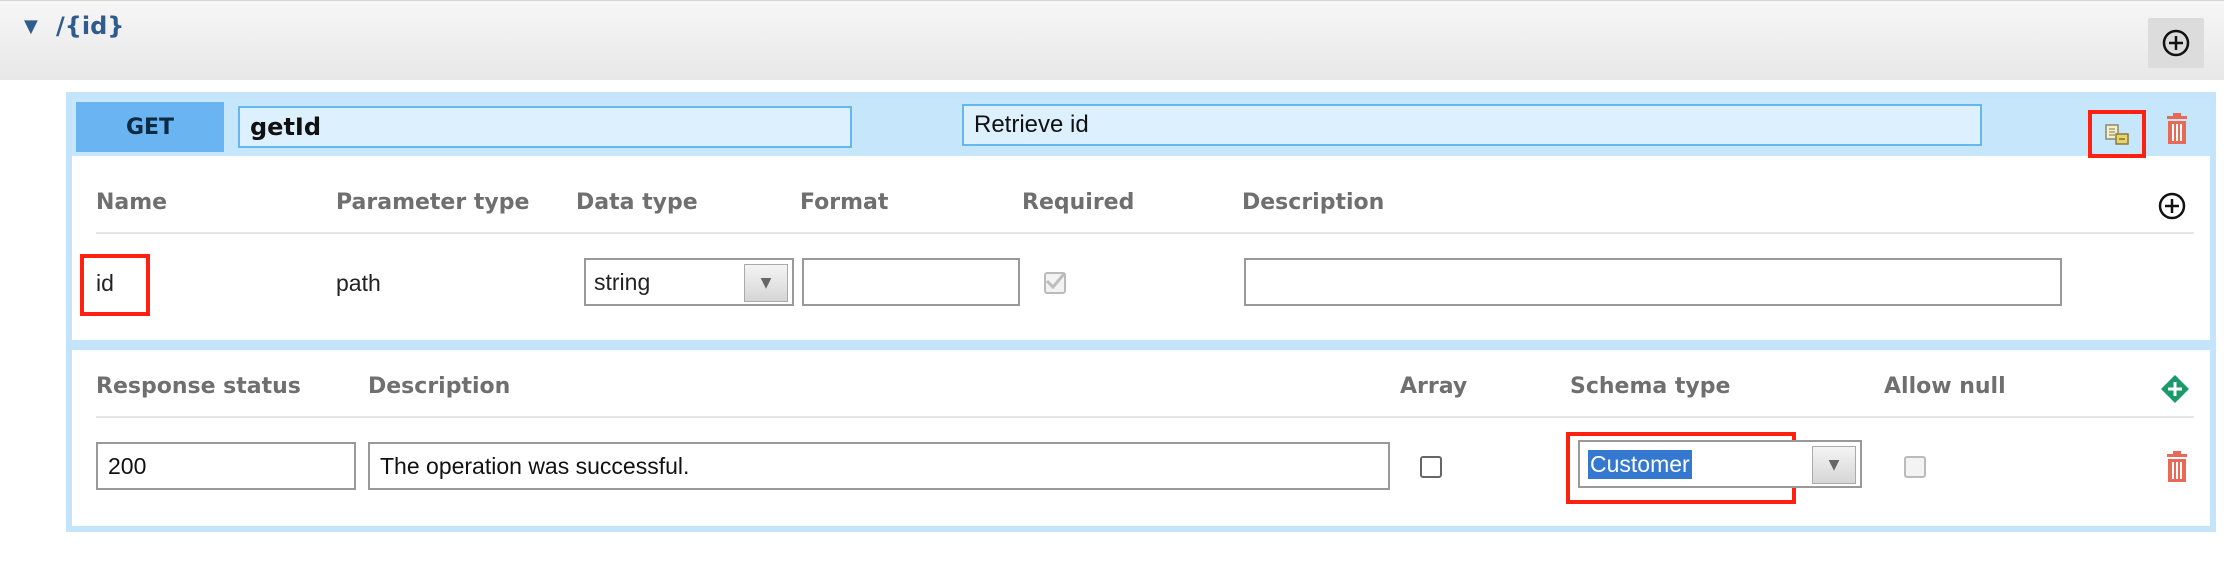 The width and height of the screenshot is (2224, 574). I want to click on http-method-badge: GET, so click(150, 127).